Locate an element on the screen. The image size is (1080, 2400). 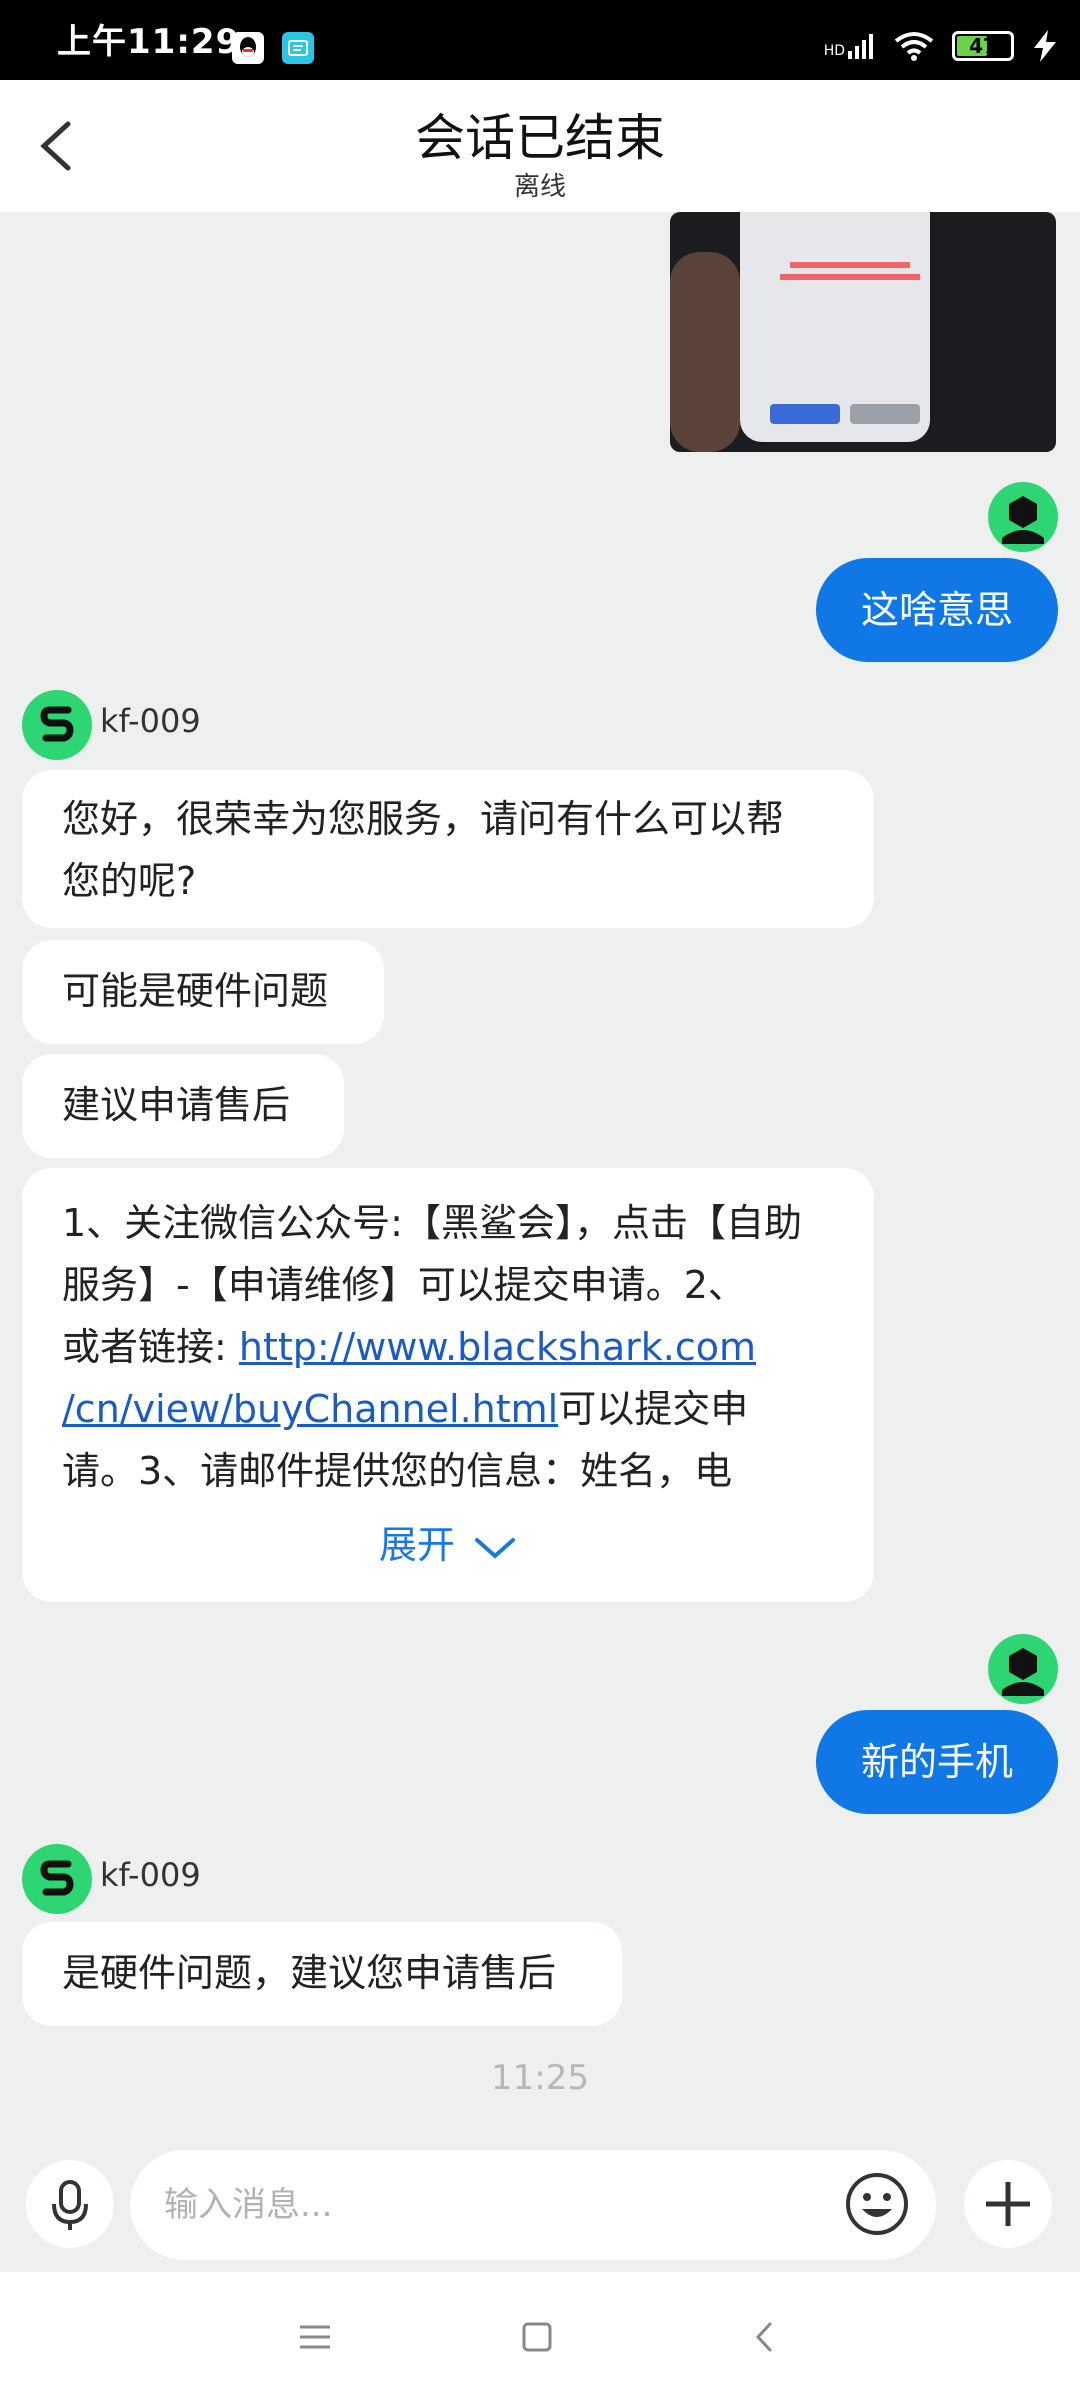
voice-input-button is located at coordinates (70, 2204).